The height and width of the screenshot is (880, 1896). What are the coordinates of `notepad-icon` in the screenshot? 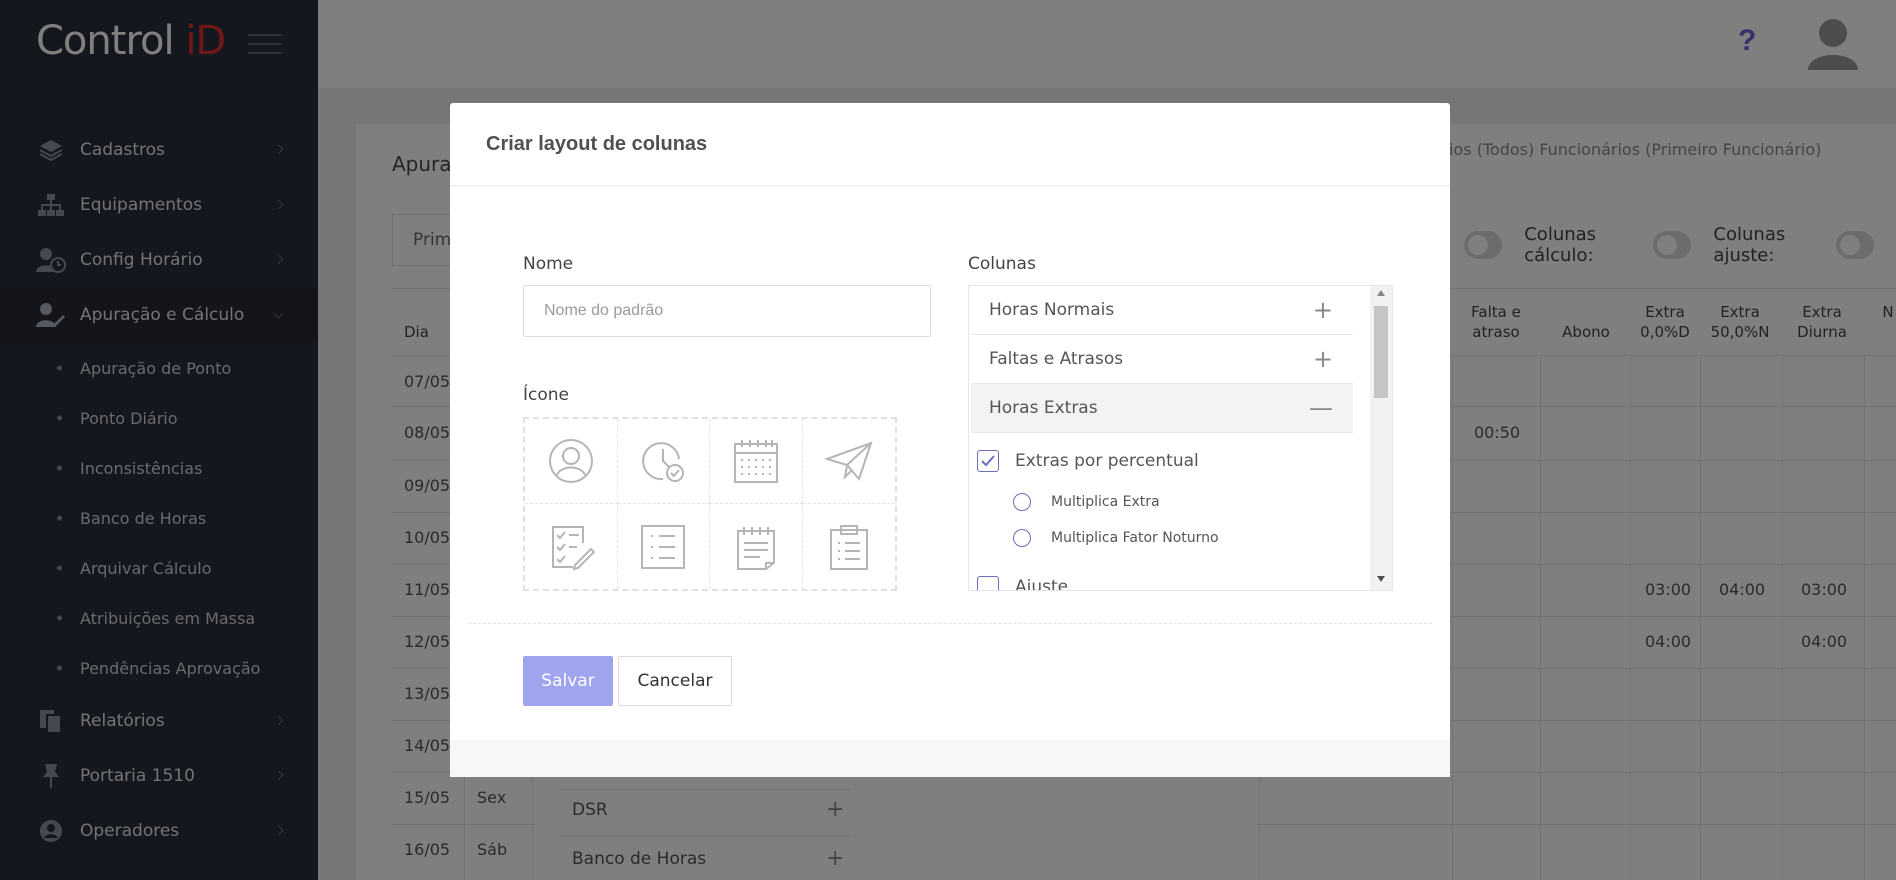 It's located at (756, 546).